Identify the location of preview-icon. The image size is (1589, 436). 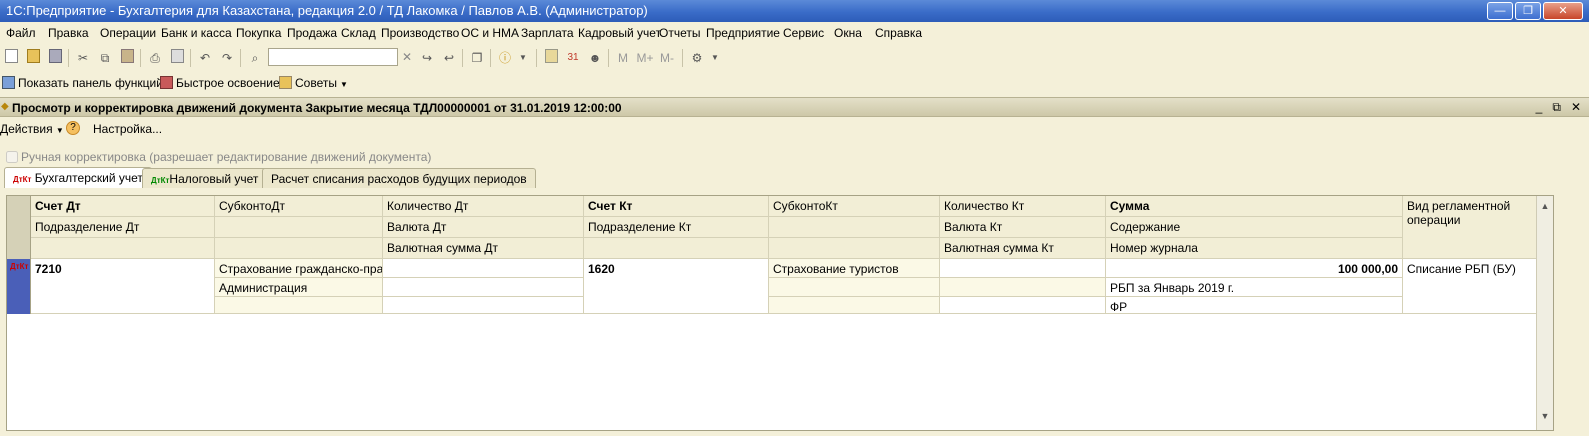
(177, 58).